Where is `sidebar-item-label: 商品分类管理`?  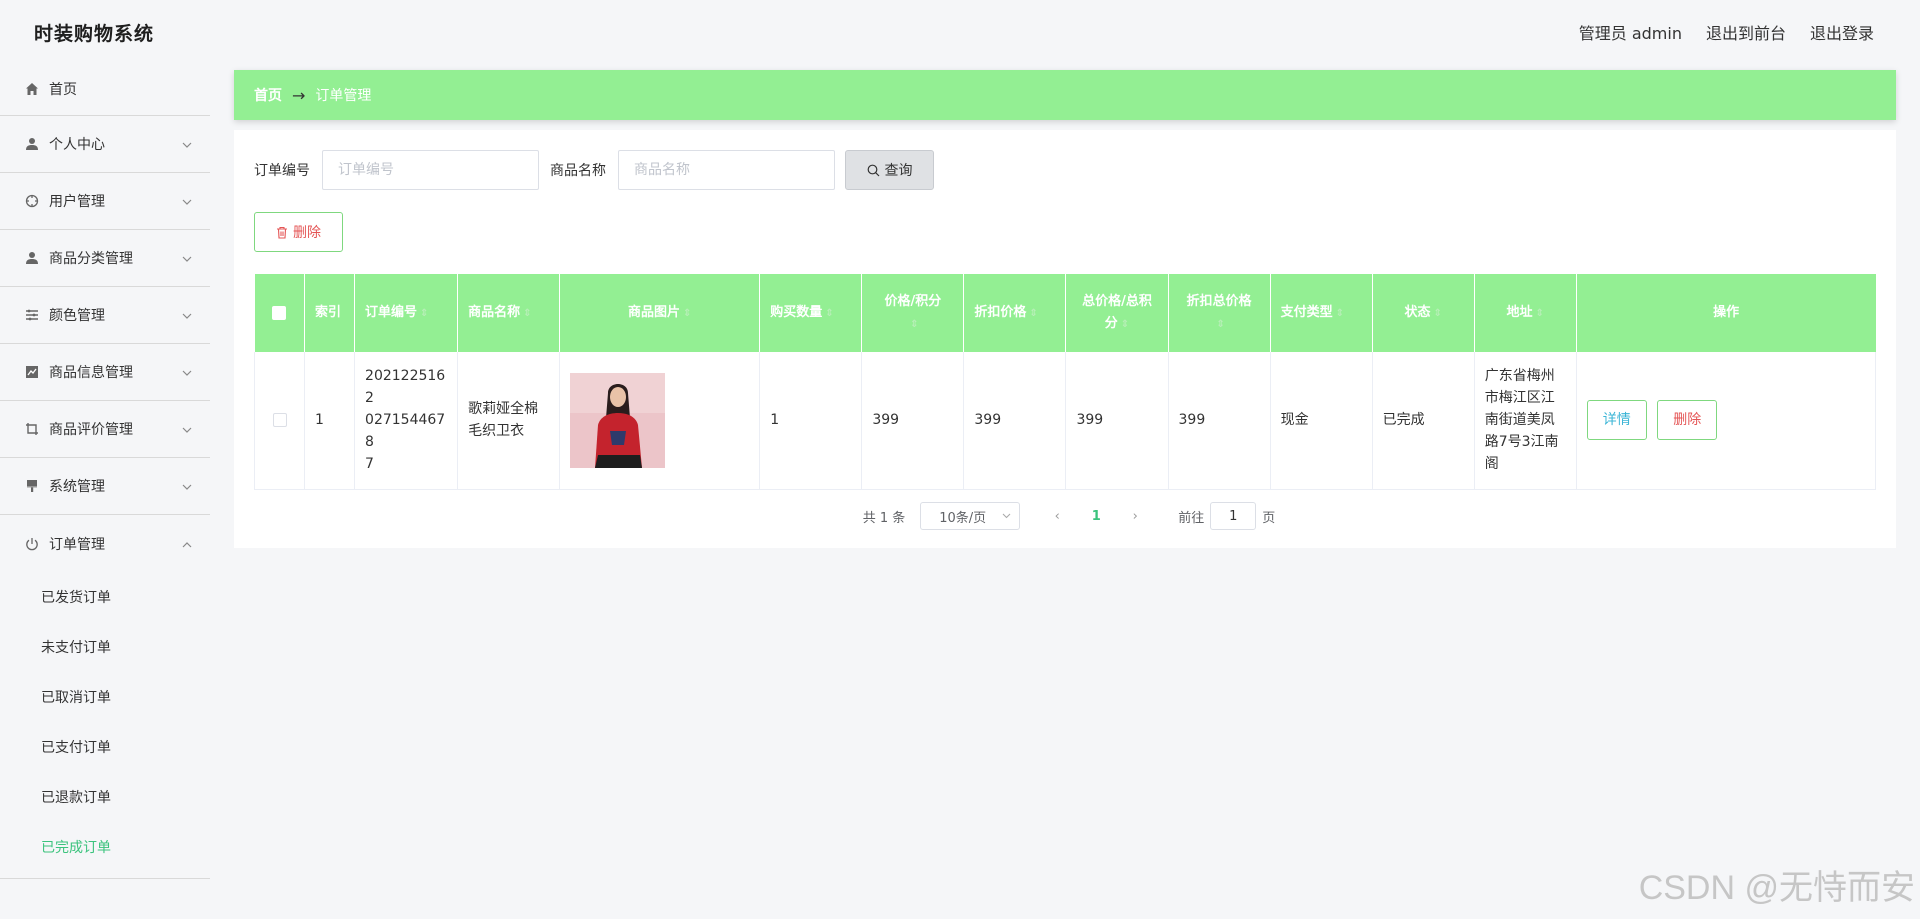 sidebar-item-label: 商品分类管理 is located at coordinates (91, 259).